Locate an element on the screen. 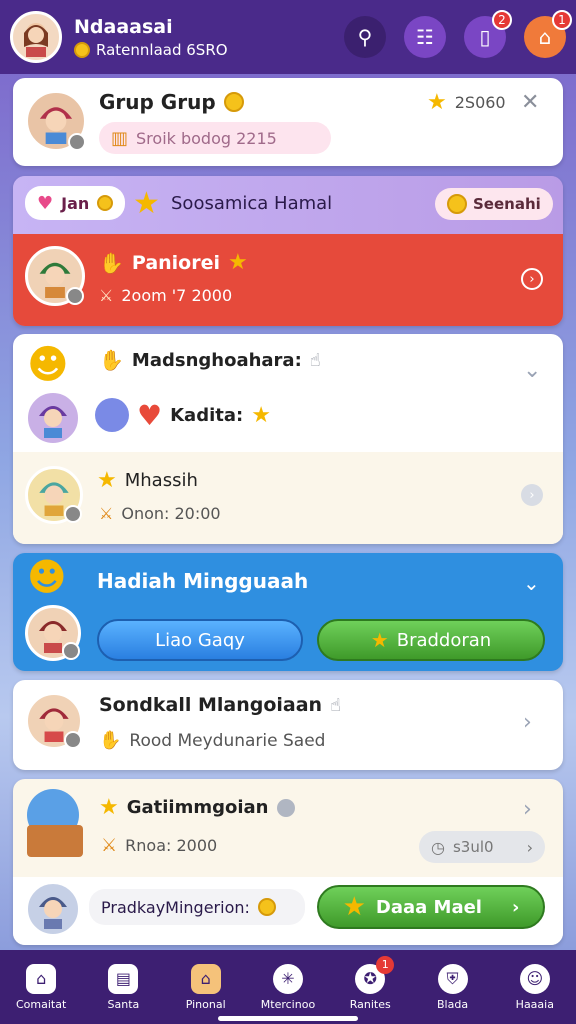  header-text: Ndaaasai Ratennlaad 6SRO is located at coordinates (151, 37).